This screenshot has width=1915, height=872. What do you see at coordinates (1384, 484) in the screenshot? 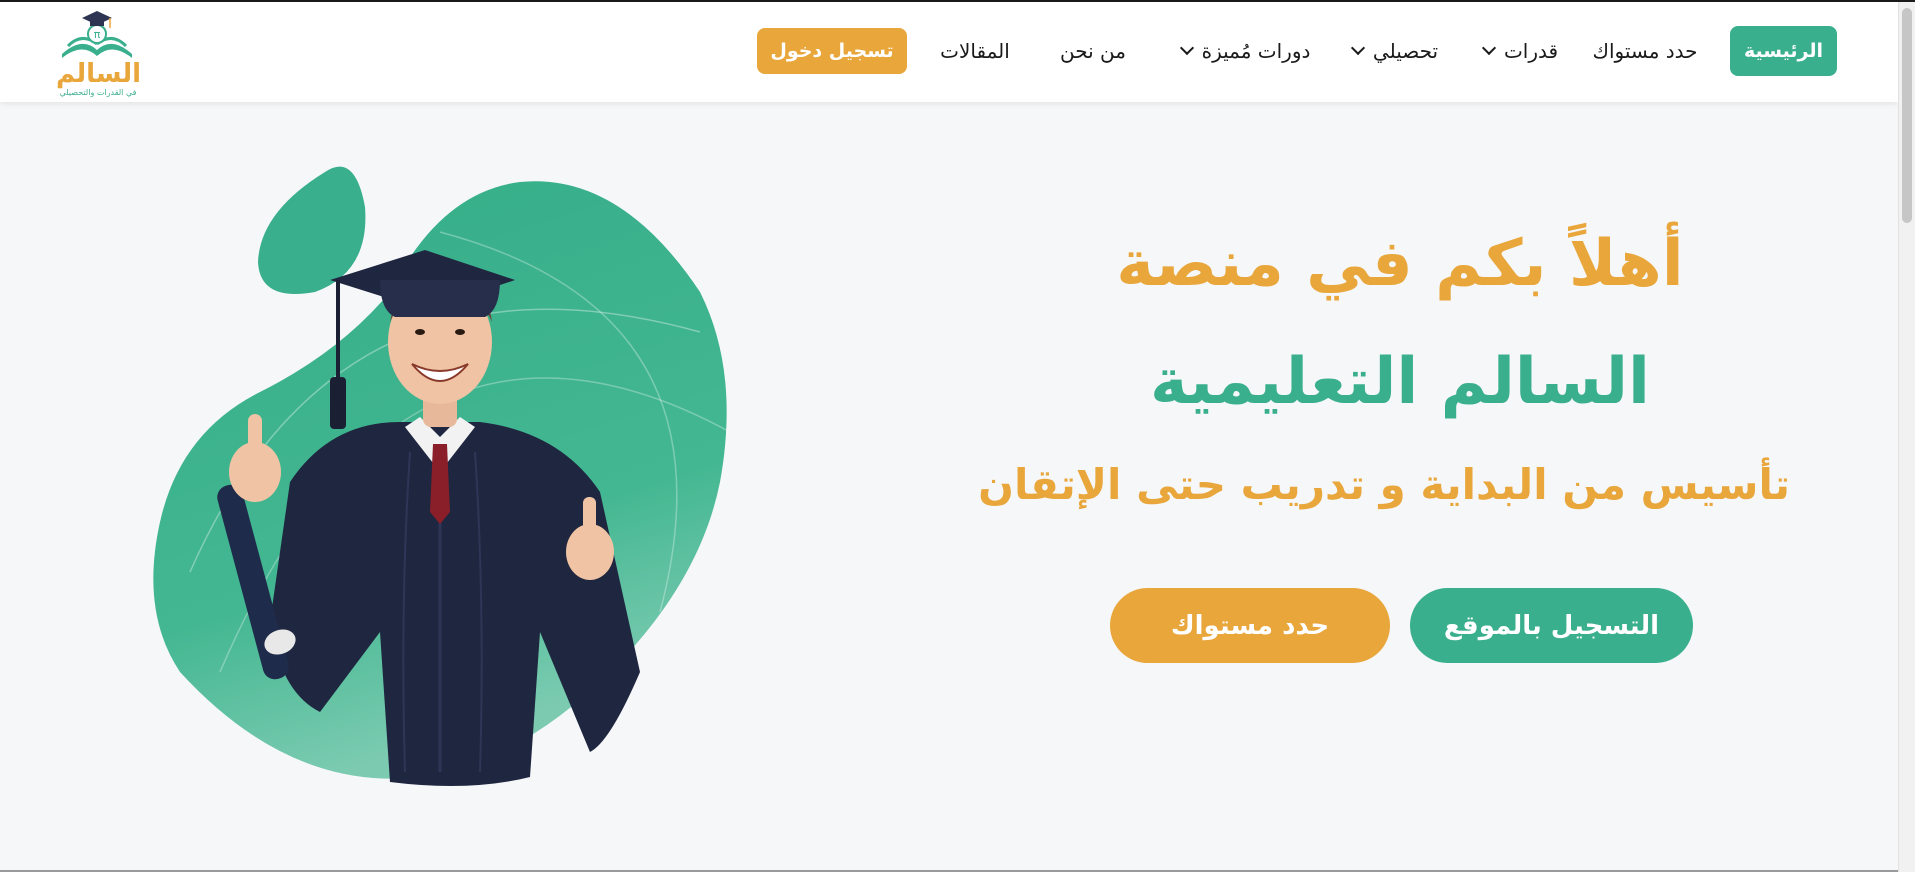
I see `hero-tagline: تأسيس من البداية و تدريب حتى الإتقان` at bounding box center [1384, 484].